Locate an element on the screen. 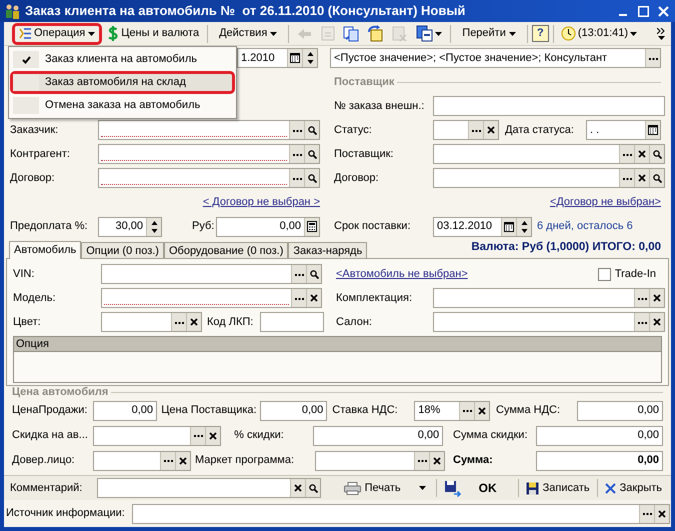 Image resolution: width=675 pixels, height=531 pixels. help-button: ? is located at coordinates (540, 33).